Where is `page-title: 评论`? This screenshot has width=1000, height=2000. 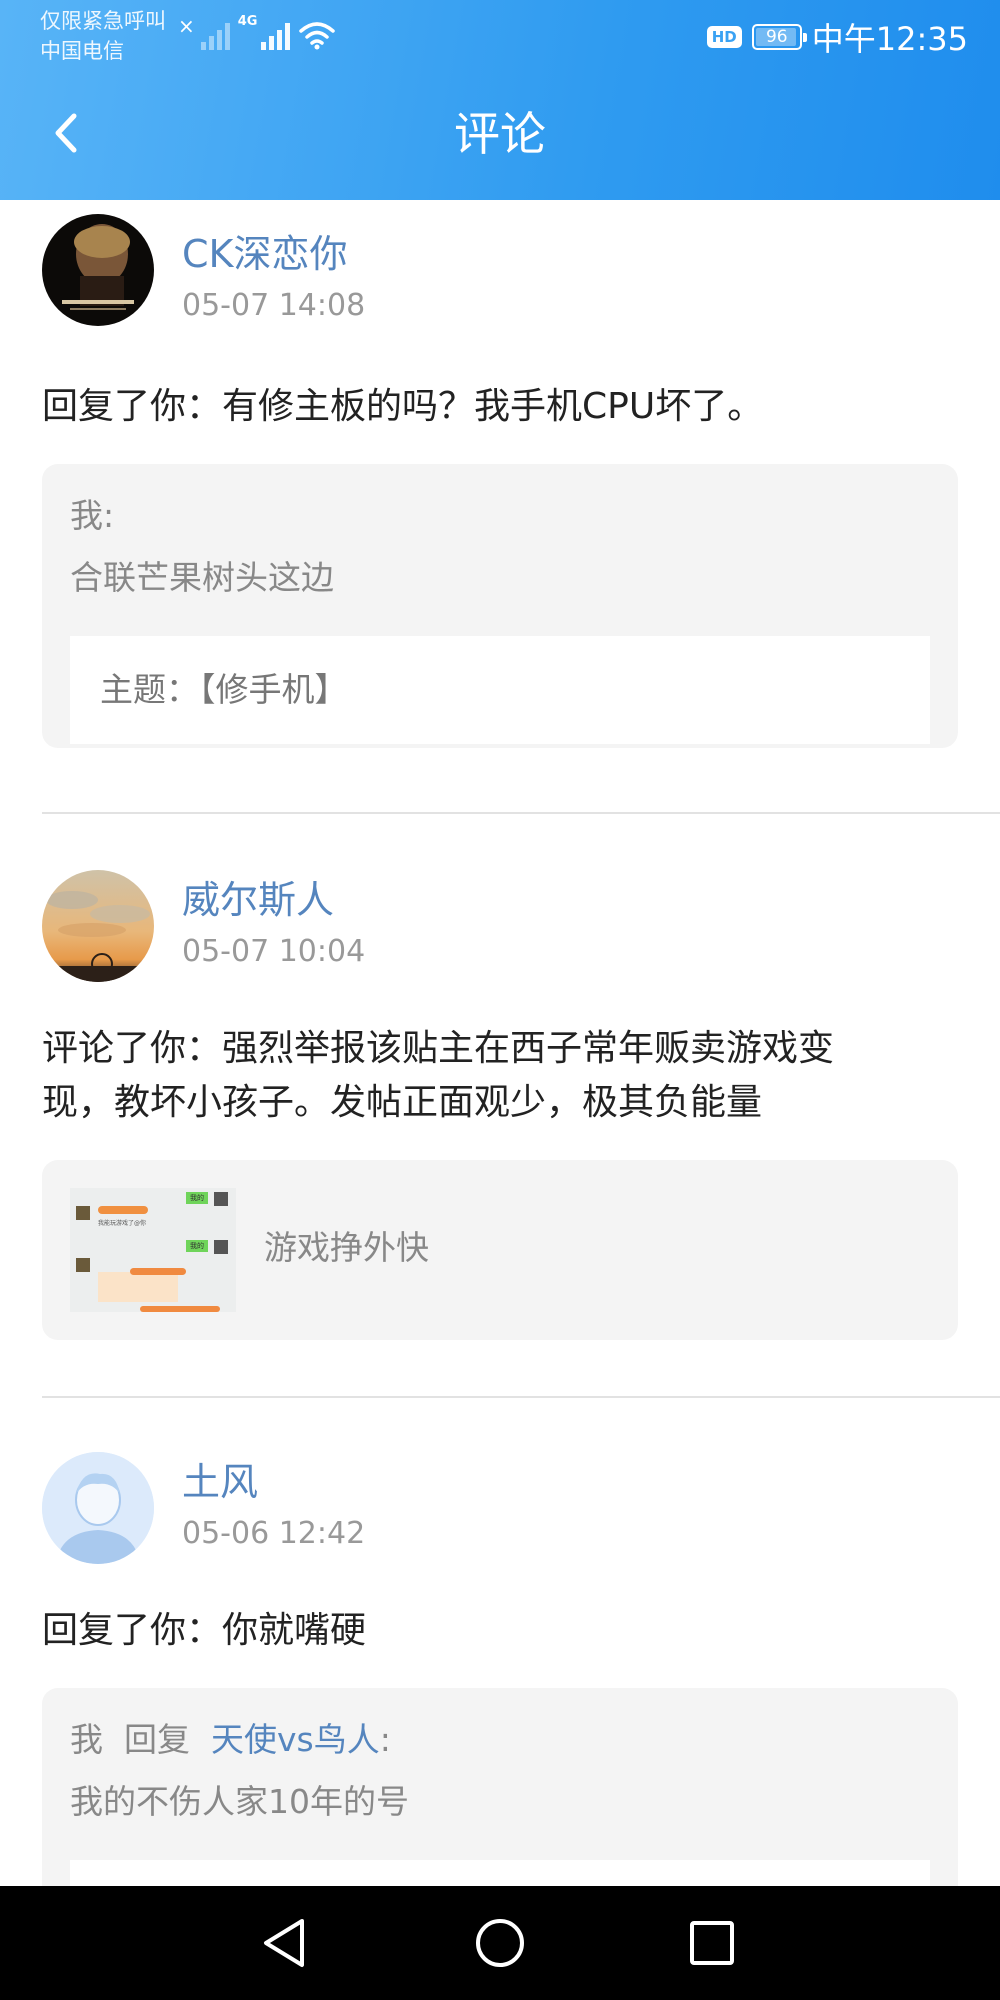 page-title: 评论 is located at coordinates (500, 134).